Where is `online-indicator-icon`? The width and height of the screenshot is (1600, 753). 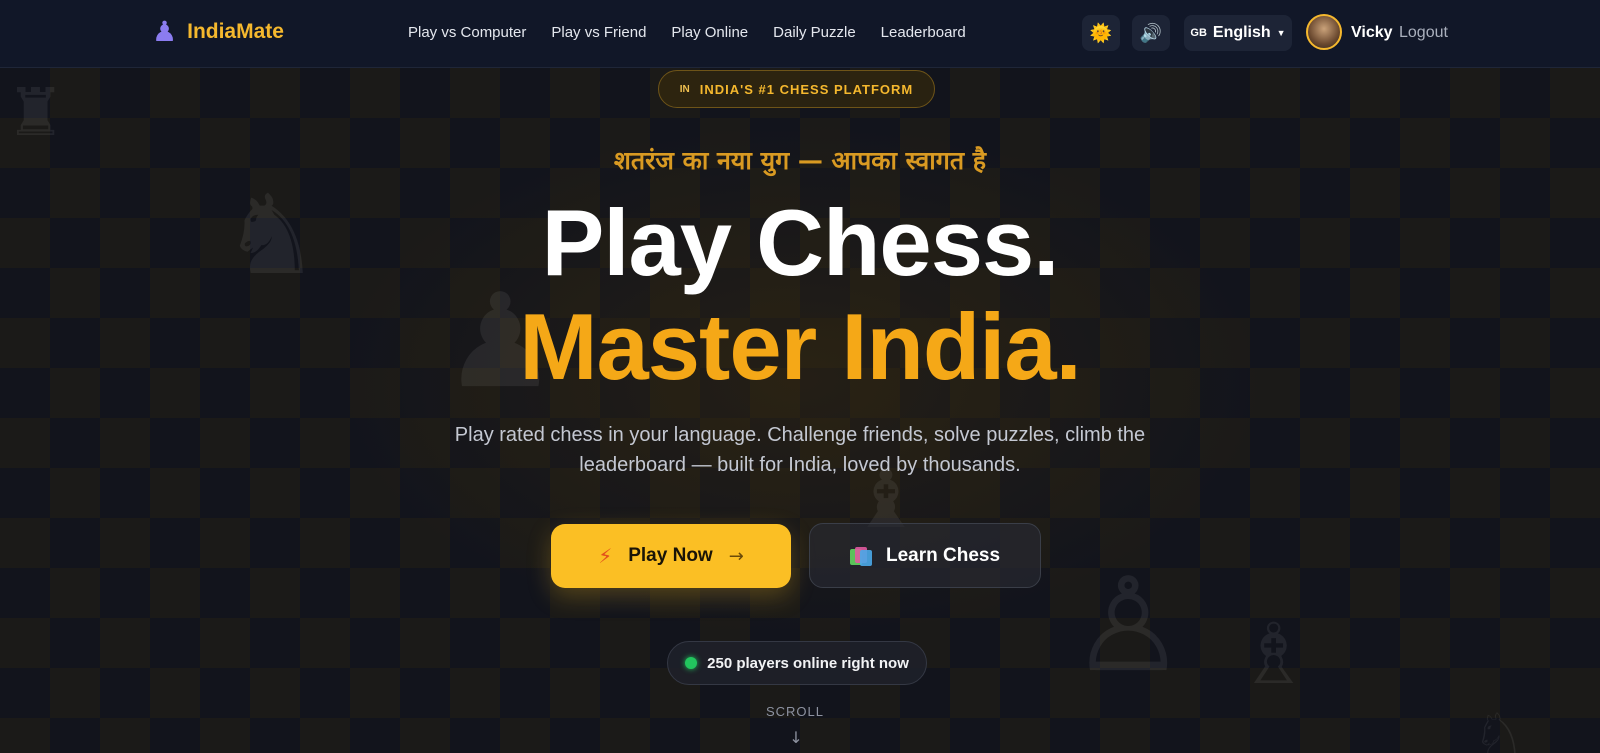
online-indicator-icon is located at coordinates (691, 663).